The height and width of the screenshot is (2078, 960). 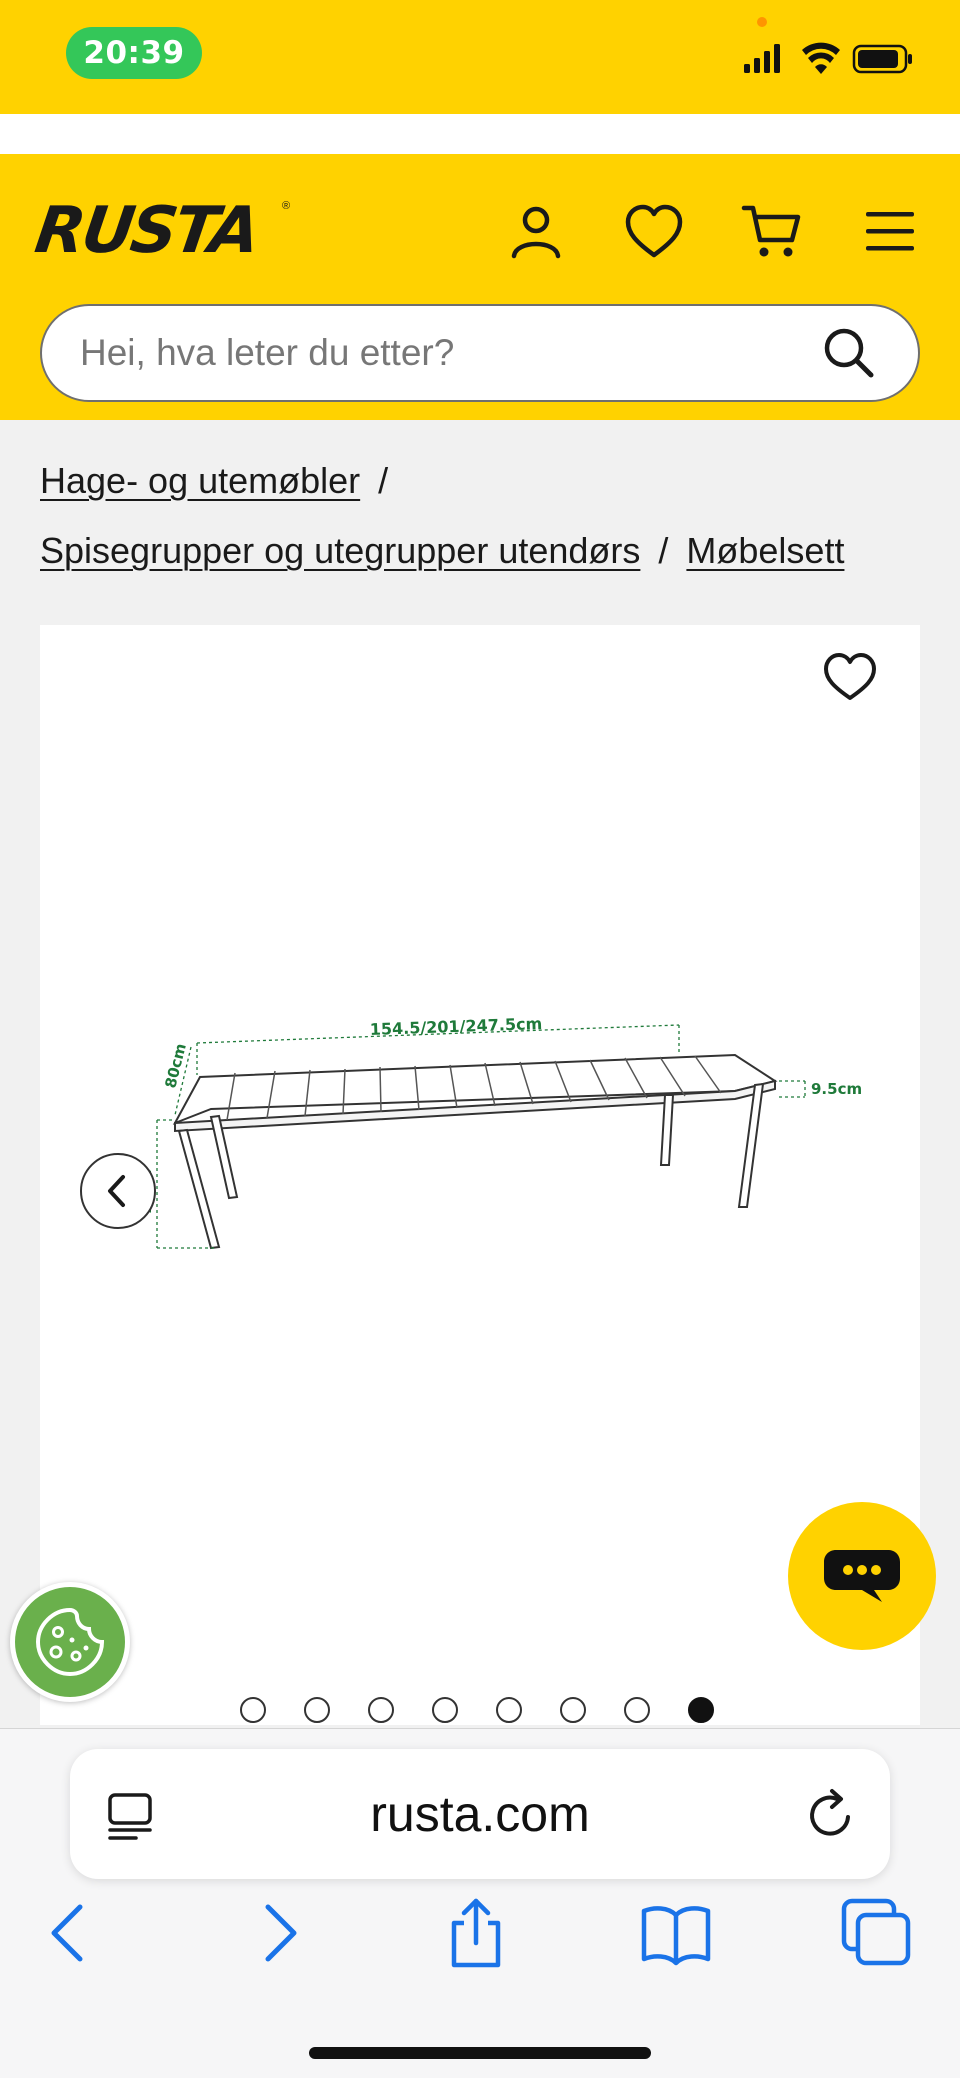 I want to click on address-bar: rusta.com, so click(x=480, y=1814).